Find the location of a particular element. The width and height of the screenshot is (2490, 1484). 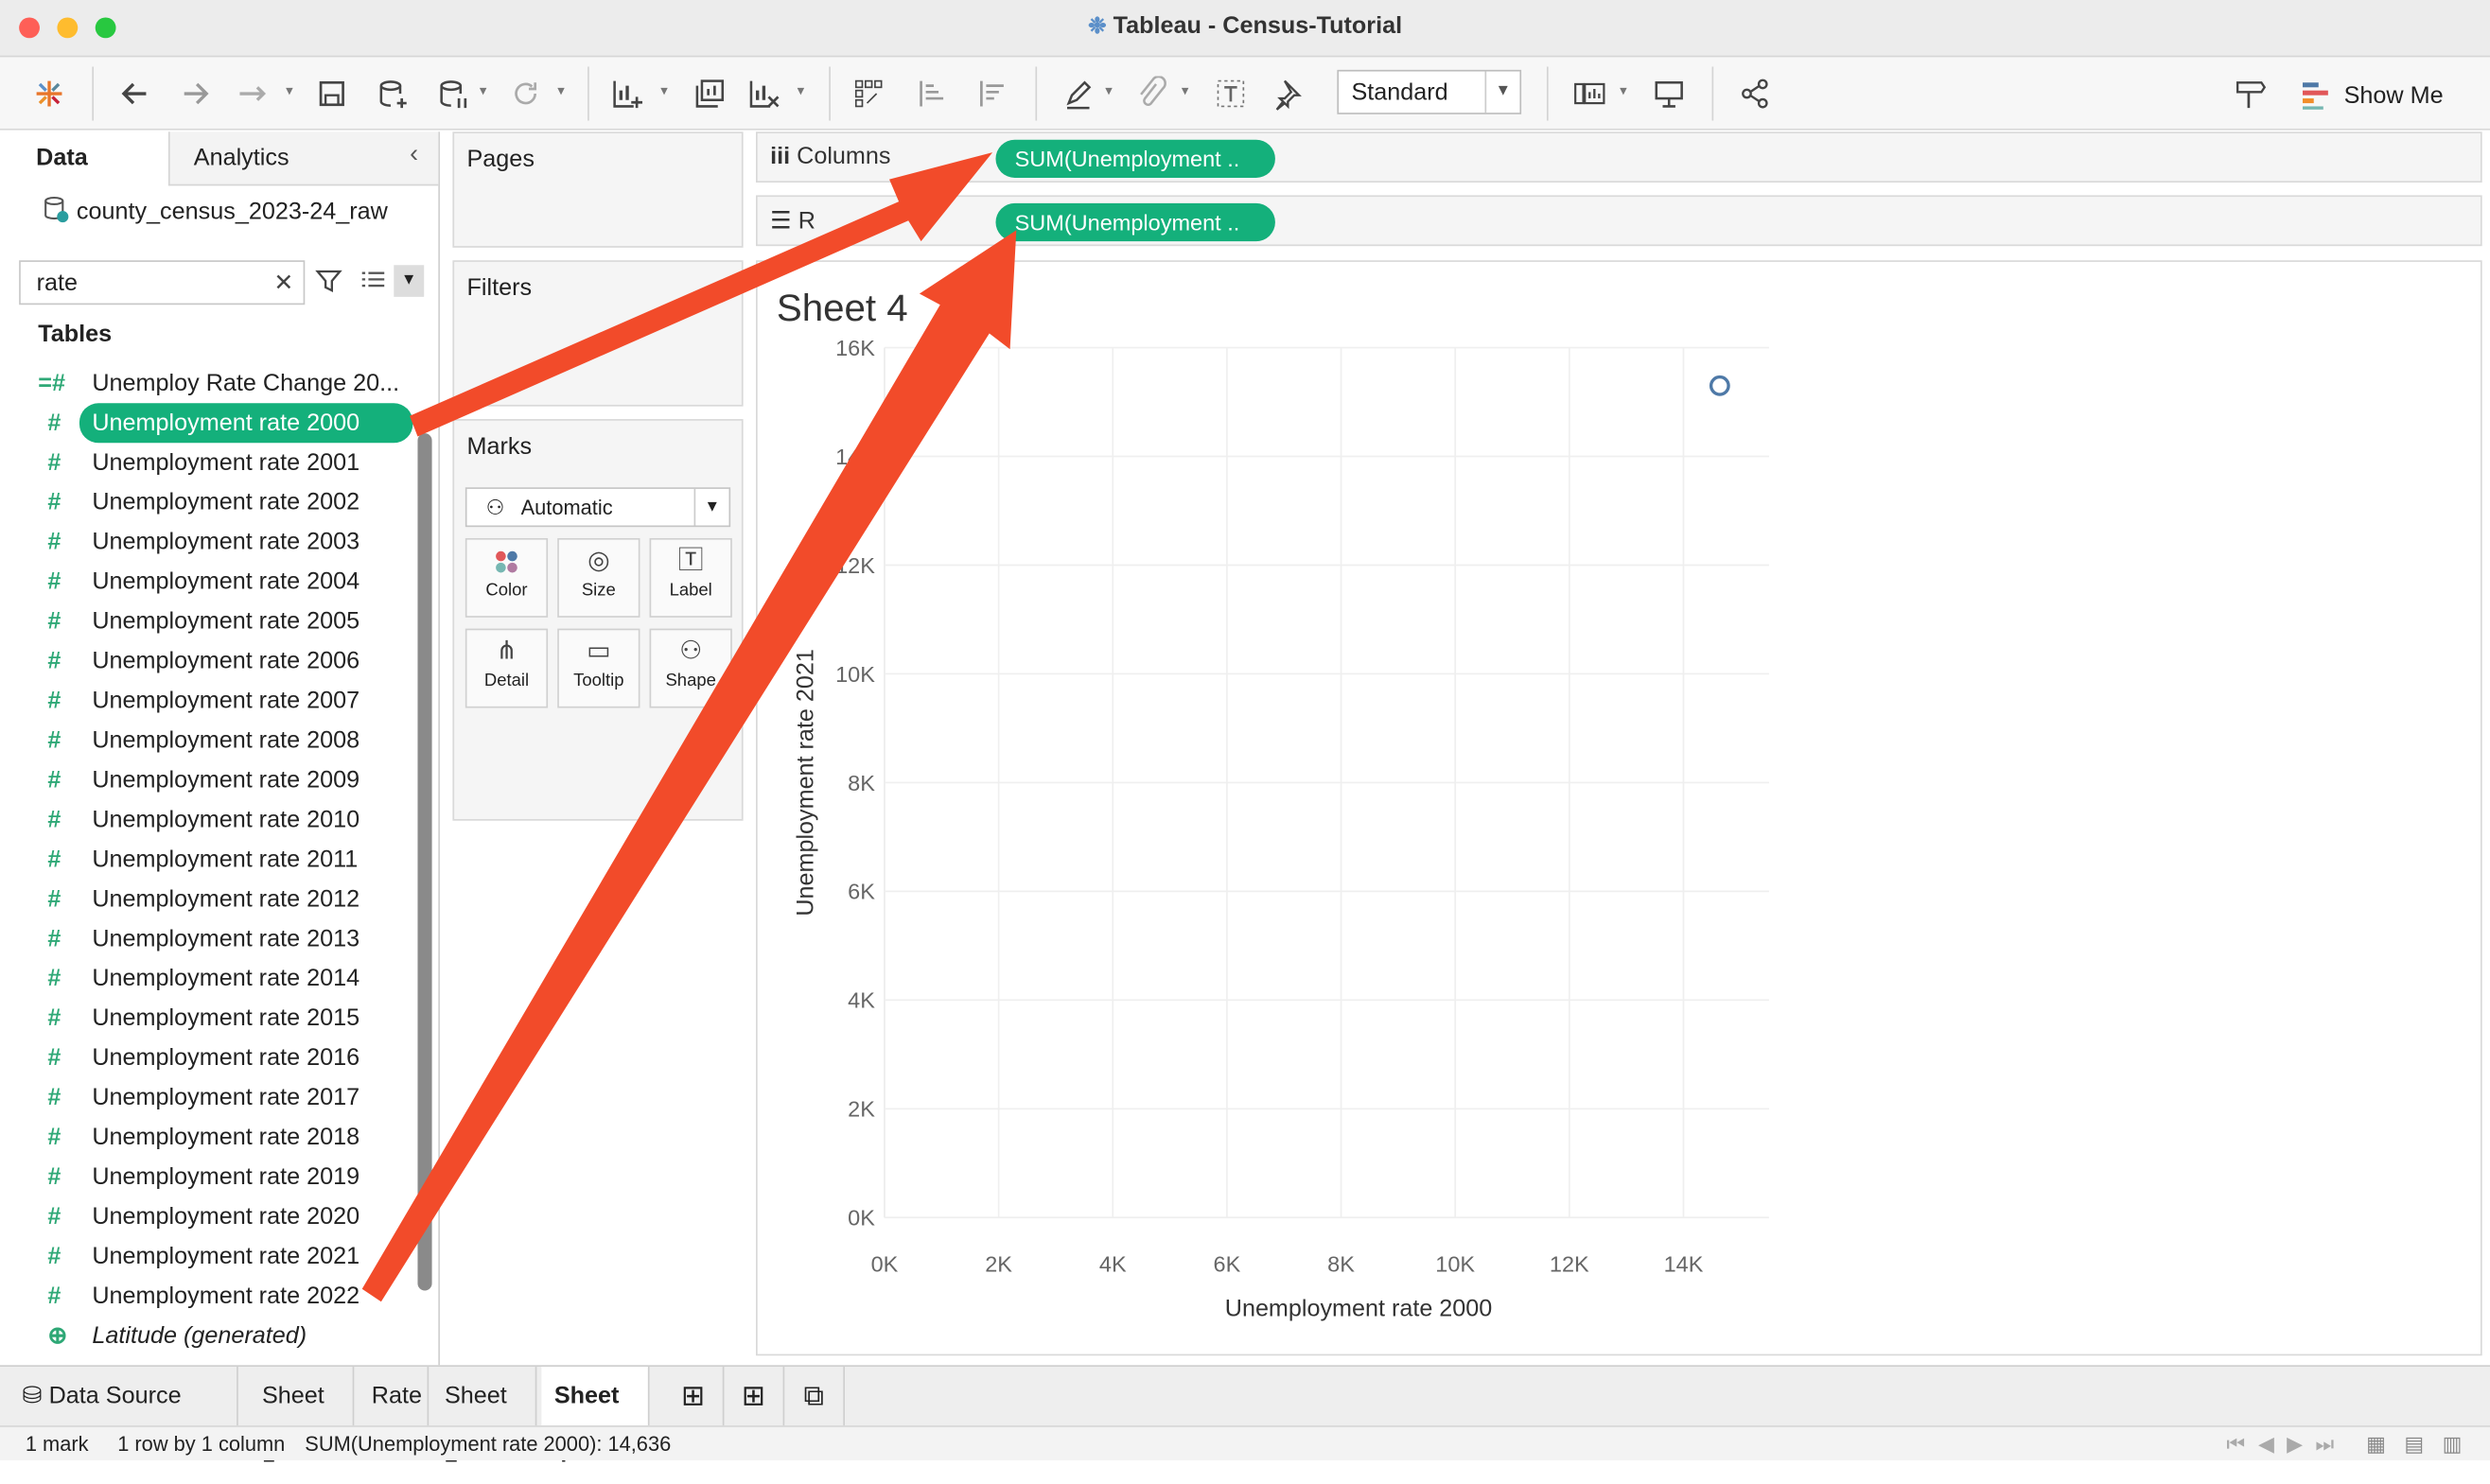

field-item: # Unemployment rate 2016 is located at coordinates (222, 1058).